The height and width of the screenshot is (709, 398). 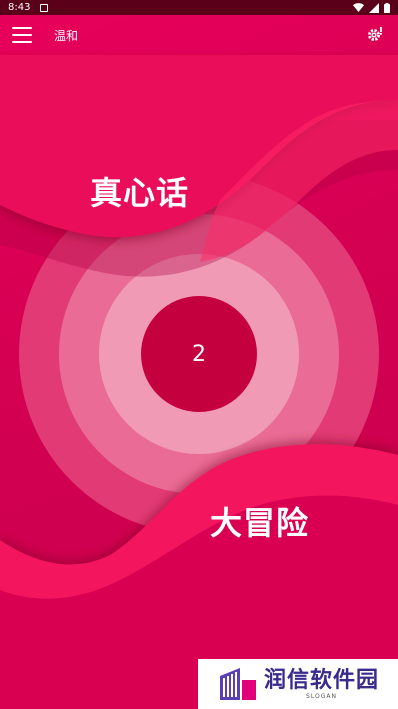 What do you see at coordinates (259, 521) in the screenshot?
I see `dare-label: 大冒险` at bounding box center [259, 521].